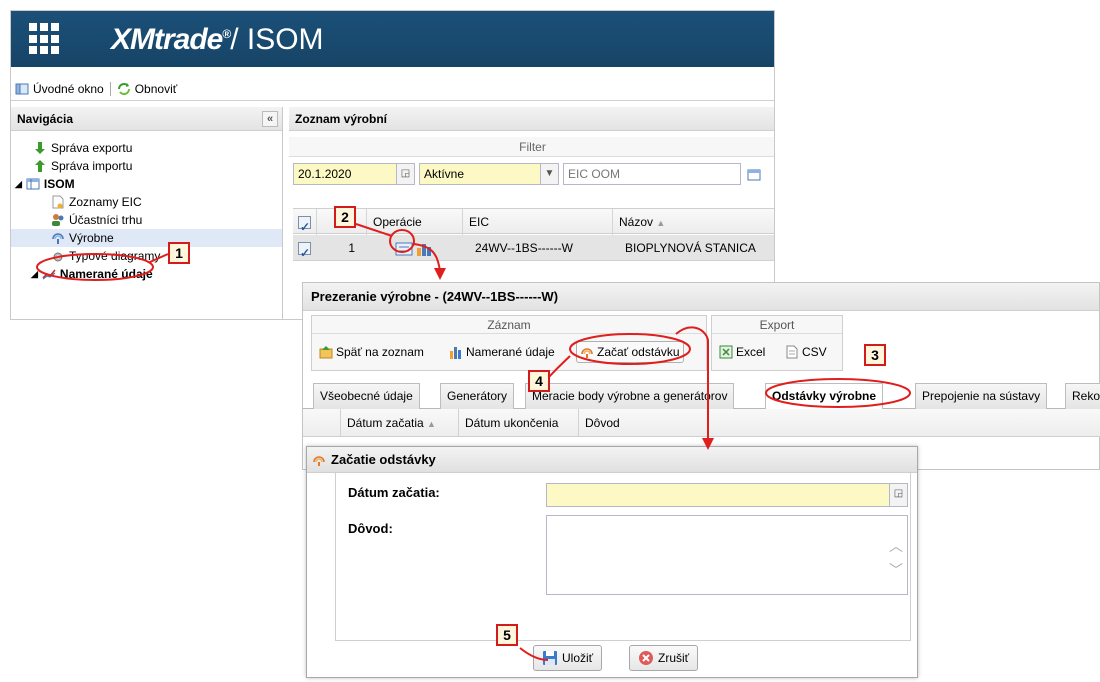 The width and height of the screenshot is (1100, 682). I want to click on home-button: Úvodné okno, so click(59, 89).